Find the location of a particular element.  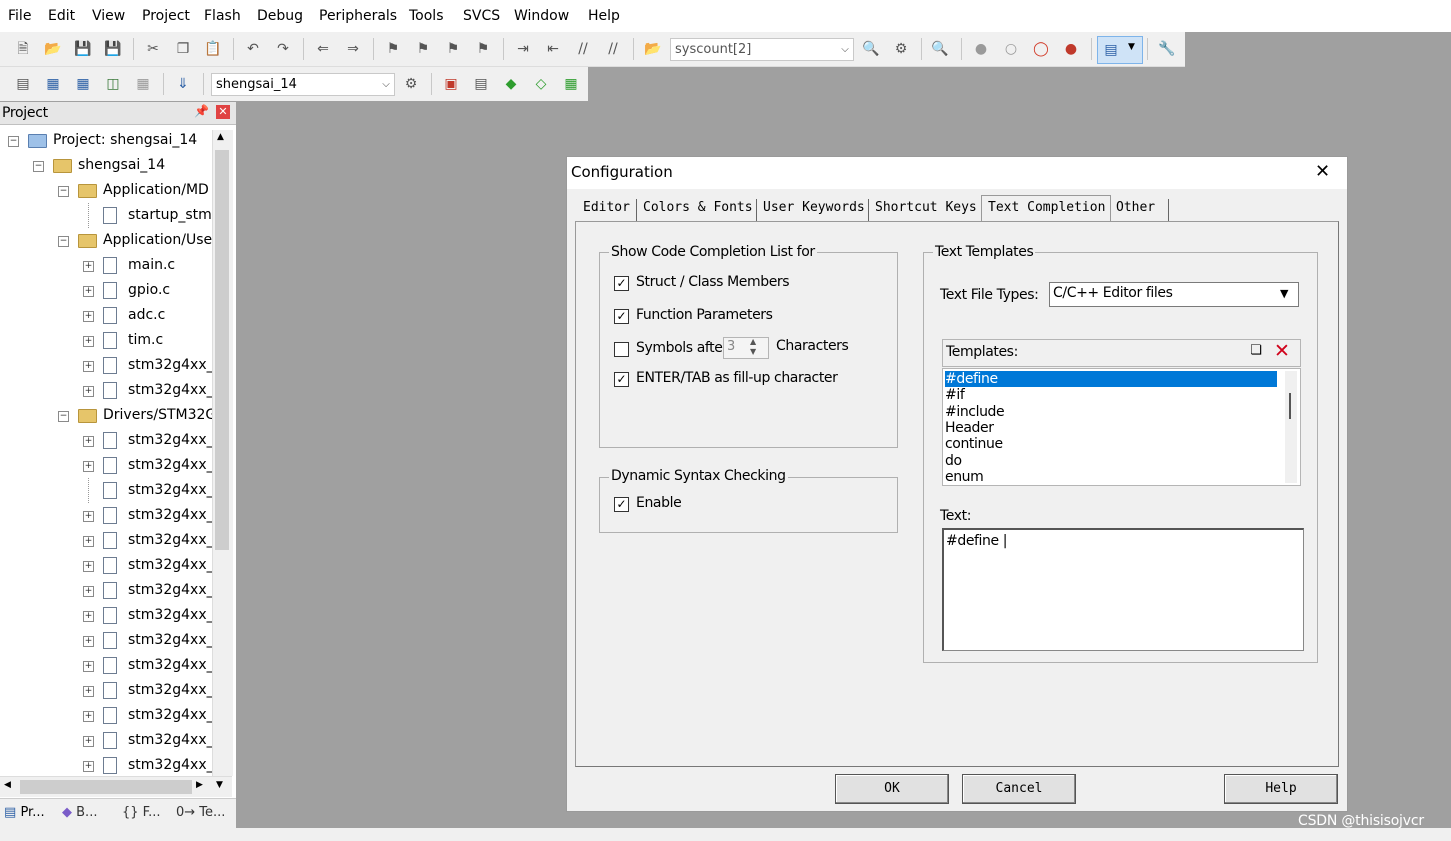

template-item: Header is located at coordinates (1111, 428).